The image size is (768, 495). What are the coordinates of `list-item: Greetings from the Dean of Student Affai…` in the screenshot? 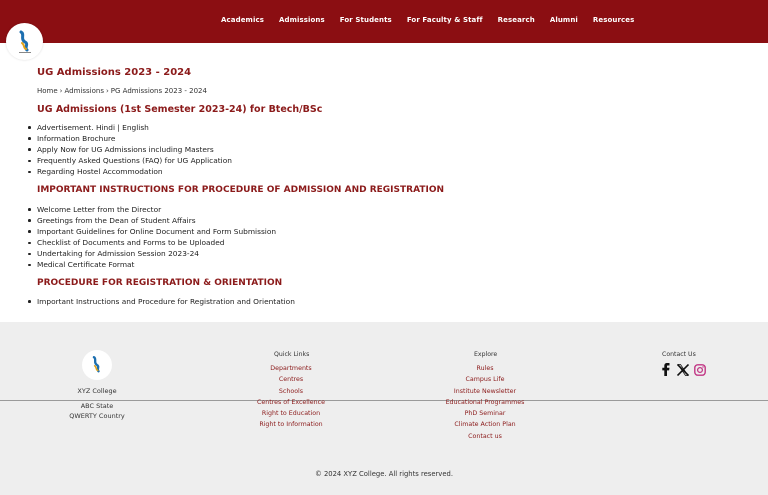 It's located at (151, 220).